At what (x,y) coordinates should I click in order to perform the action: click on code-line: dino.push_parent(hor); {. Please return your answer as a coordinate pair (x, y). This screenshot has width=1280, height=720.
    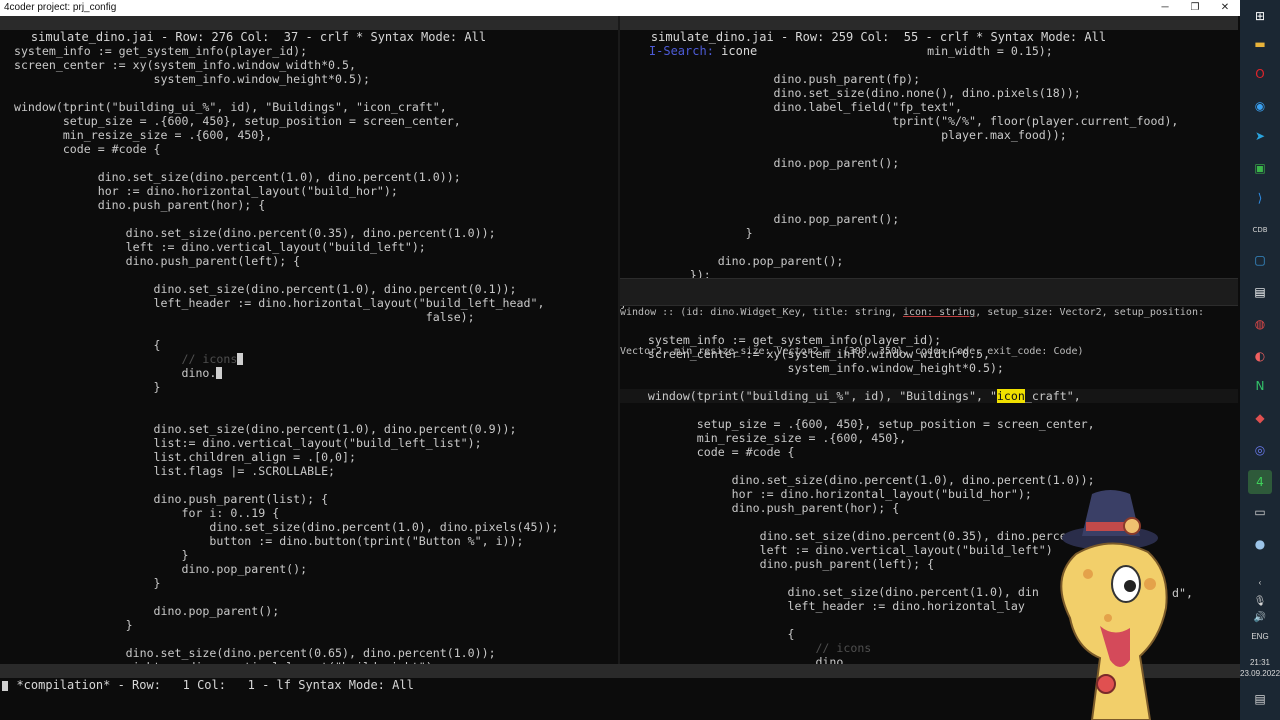
    Looking at the image, I should click on (309, 205).